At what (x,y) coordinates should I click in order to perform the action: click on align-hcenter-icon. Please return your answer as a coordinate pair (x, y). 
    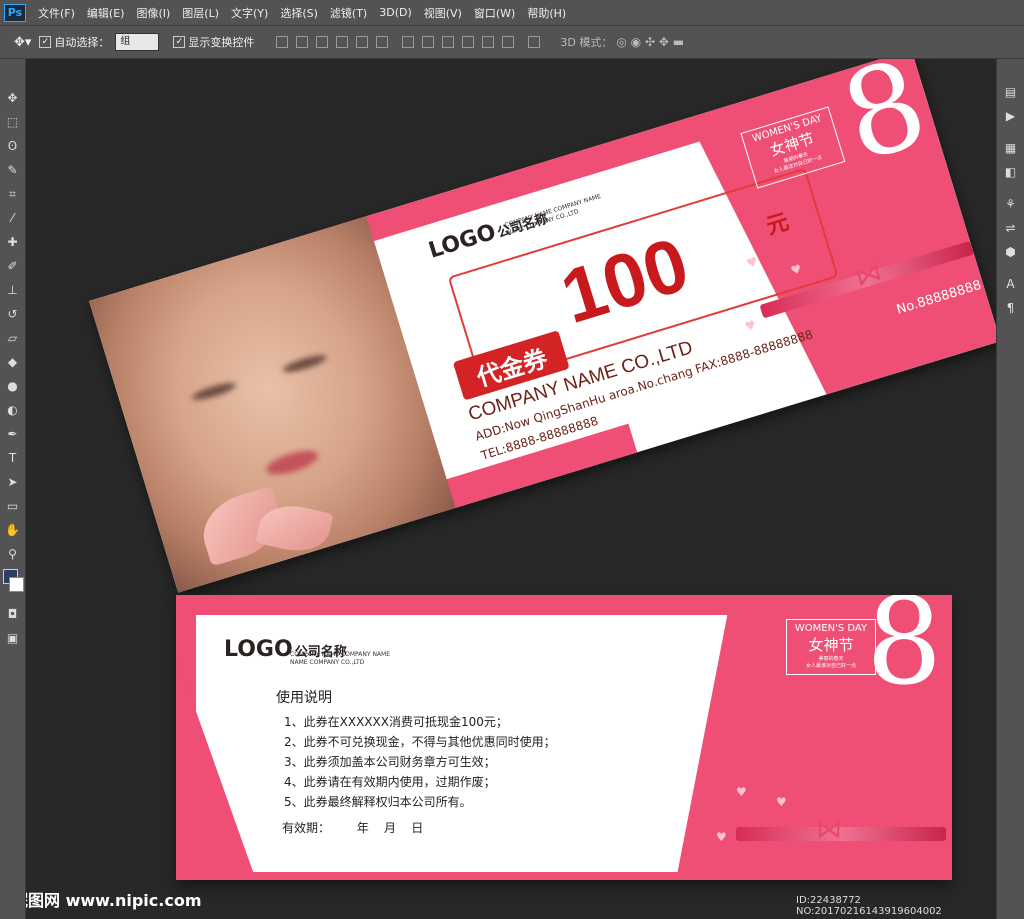
    Looking at the image, I should click on (362, 42).